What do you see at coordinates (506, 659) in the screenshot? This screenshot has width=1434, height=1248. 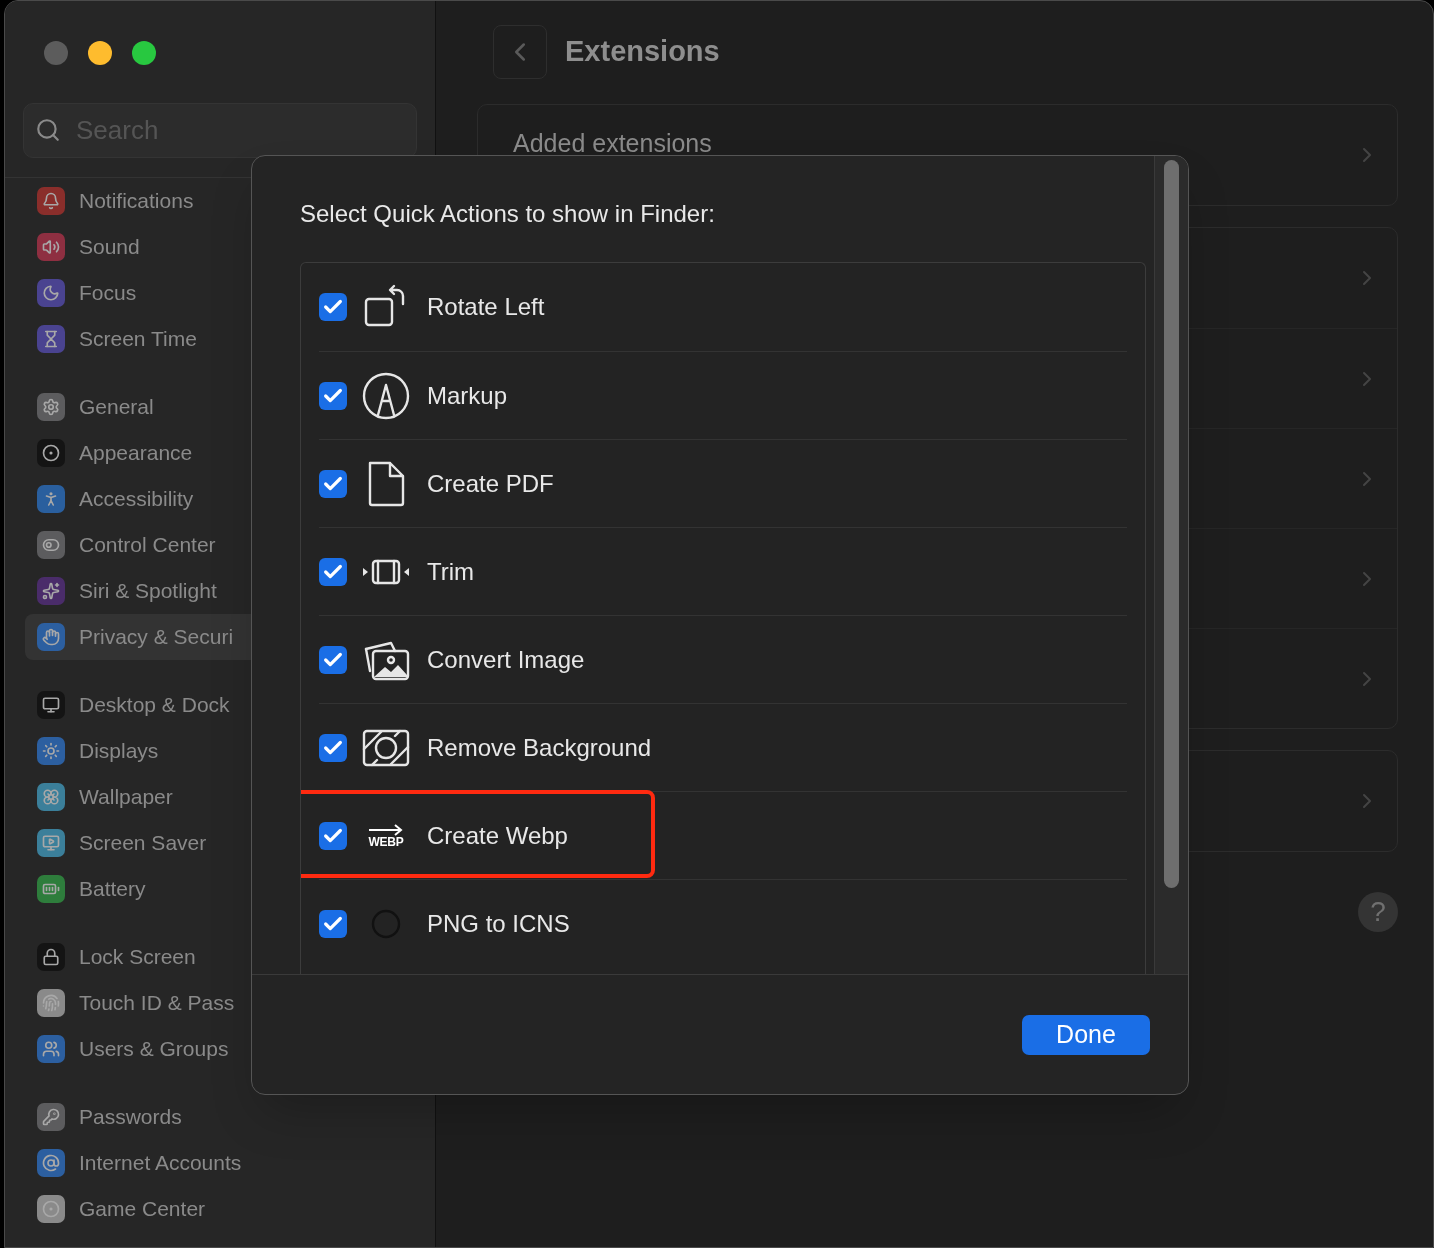 I see `action-label: Convert Image` at bounding box center [506, 659].